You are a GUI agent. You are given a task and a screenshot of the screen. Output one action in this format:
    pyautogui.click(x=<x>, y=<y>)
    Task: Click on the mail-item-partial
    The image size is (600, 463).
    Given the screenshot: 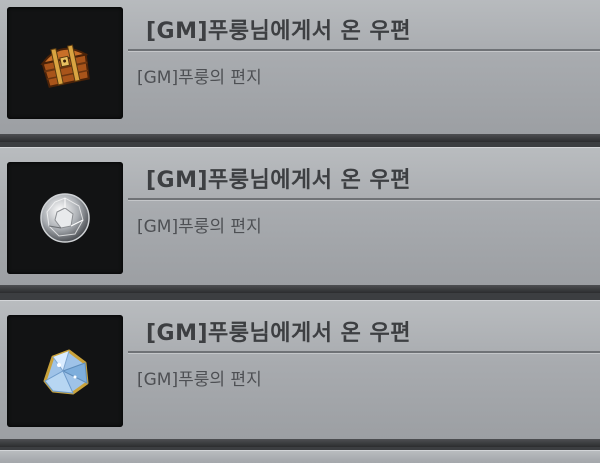 What is the action you would take?
    pyautogui.click(x=300, y=456)
    